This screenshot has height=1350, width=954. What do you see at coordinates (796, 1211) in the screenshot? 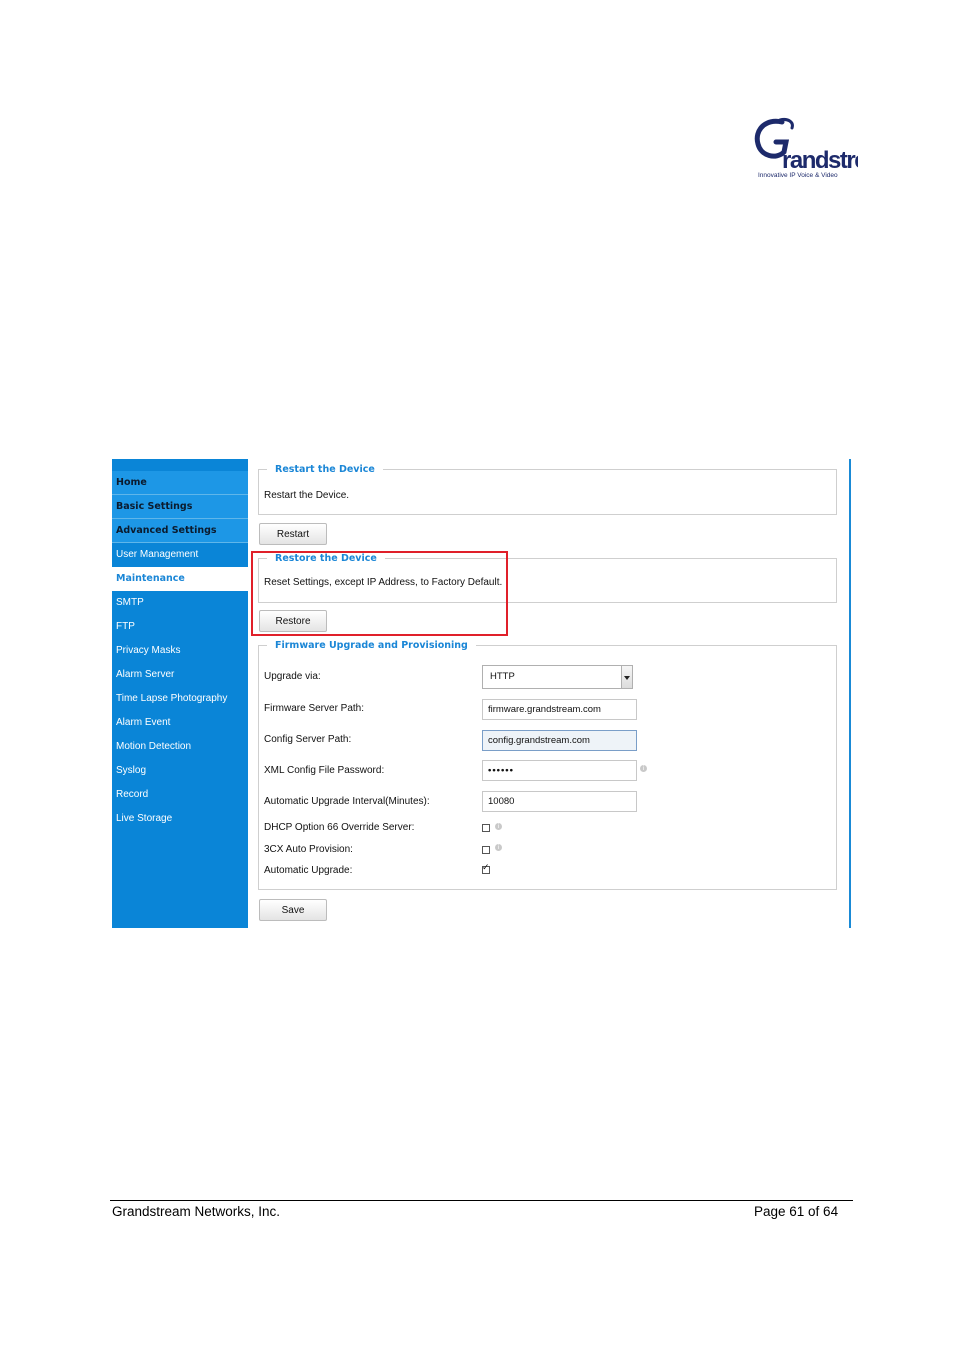
I see `footer-page-number: Page 61 of 64` at bounding box center [796, 1211].